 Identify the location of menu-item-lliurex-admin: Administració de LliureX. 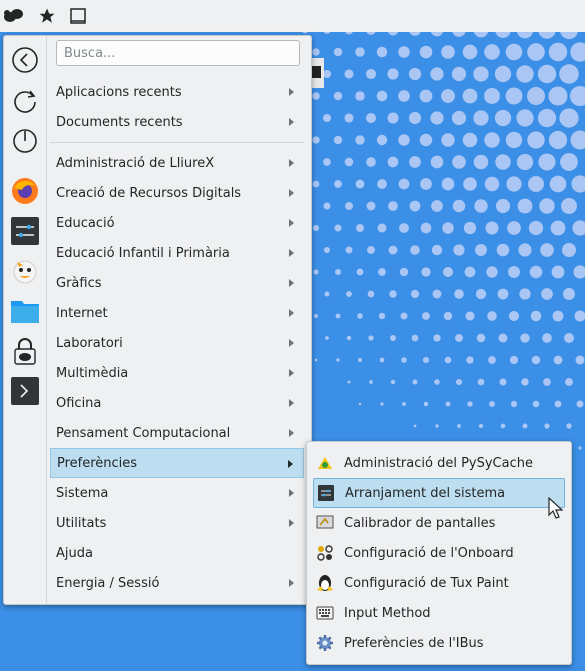
(177, 163).